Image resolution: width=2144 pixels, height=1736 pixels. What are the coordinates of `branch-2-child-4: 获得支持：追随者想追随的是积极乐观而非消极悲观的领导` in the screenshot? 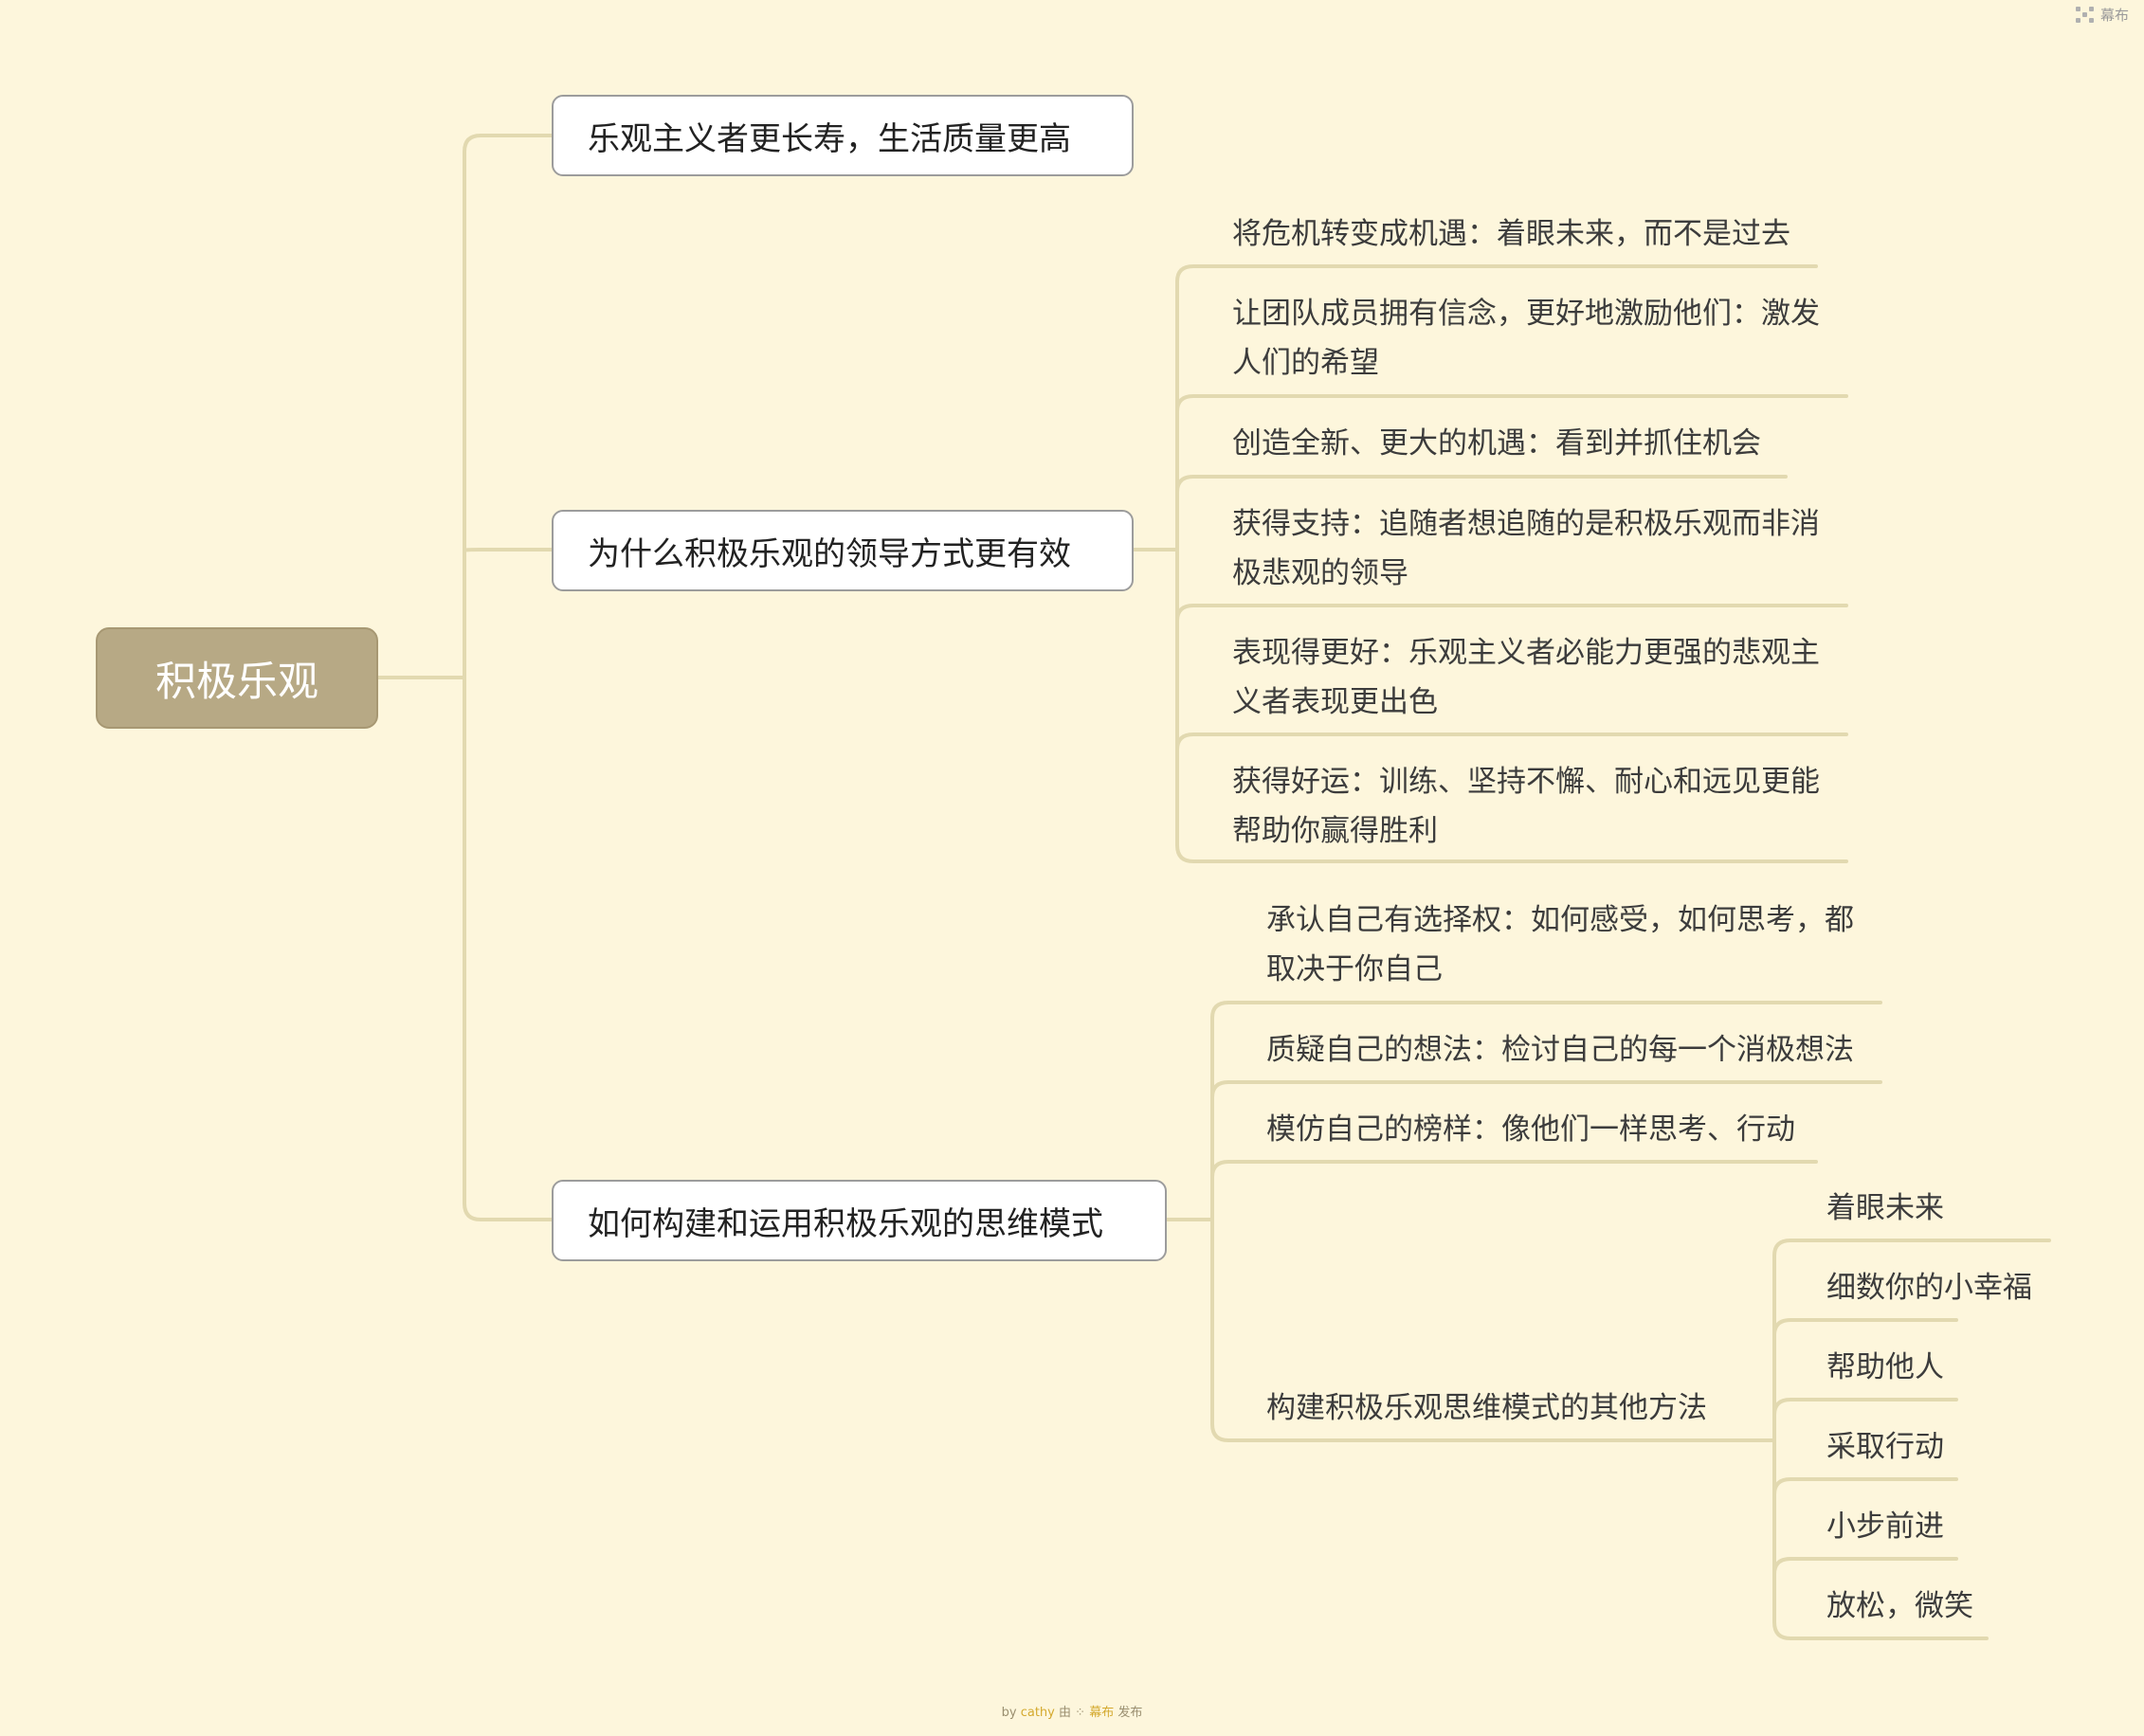 It's located at (1536, 548).